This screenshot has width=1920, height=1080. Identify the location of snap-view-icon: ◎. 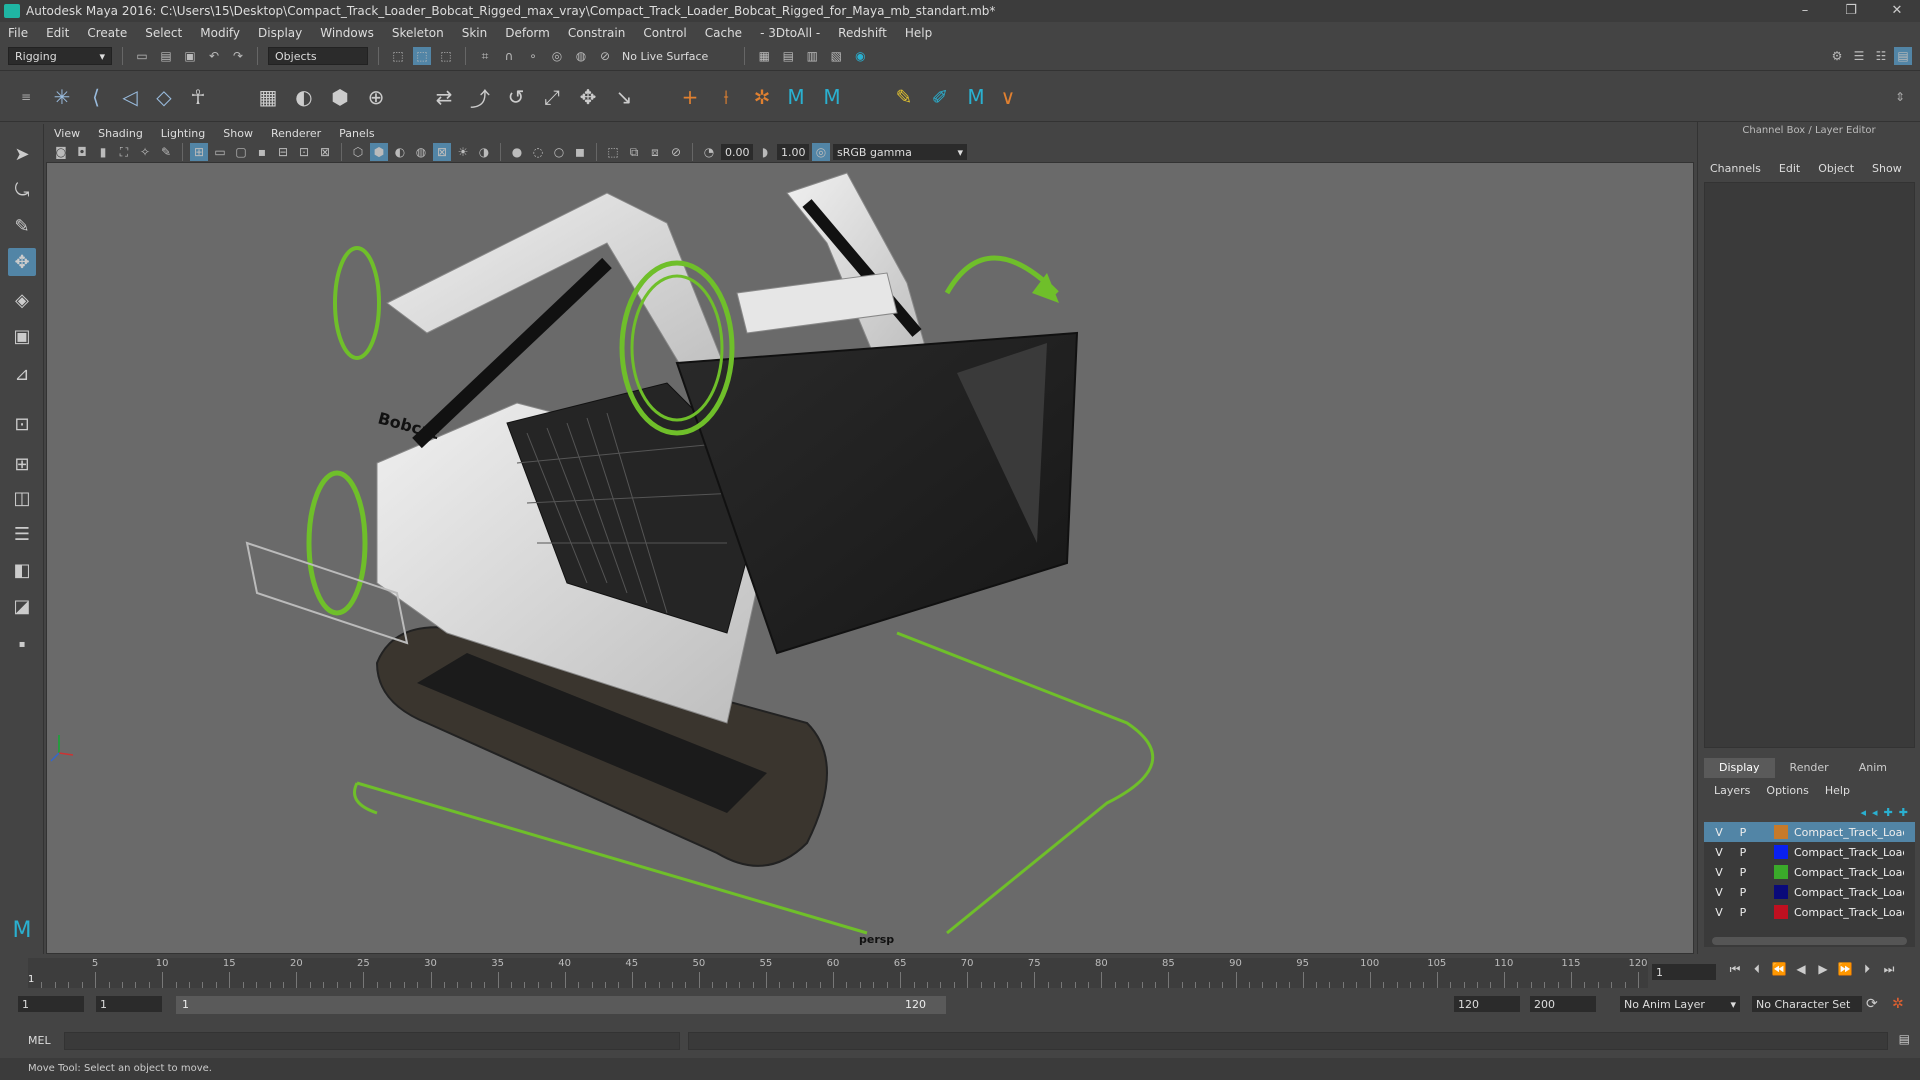
(557, 56).